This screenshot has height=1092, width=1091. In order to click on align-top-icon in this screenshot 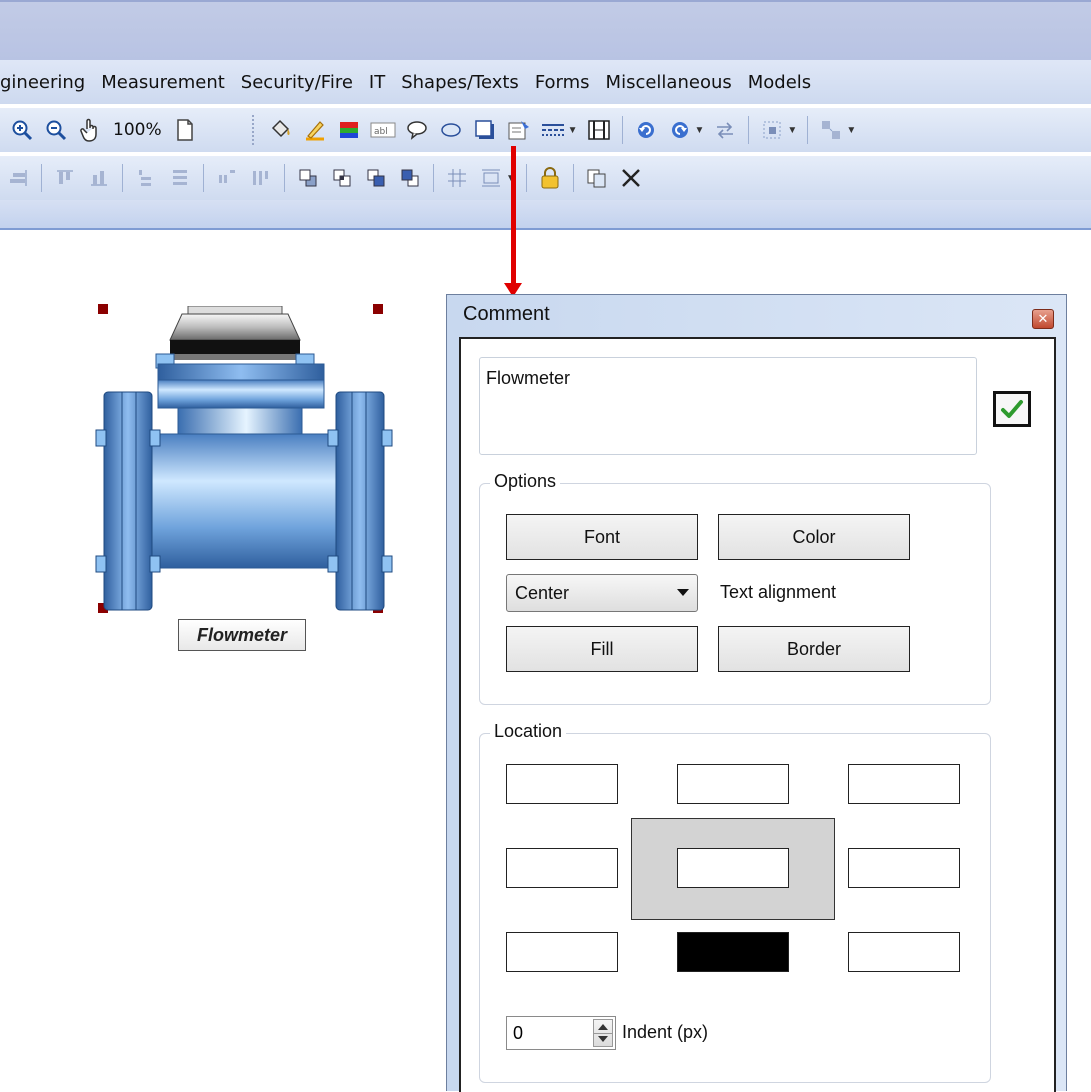, I will do `click(65, 178)`.